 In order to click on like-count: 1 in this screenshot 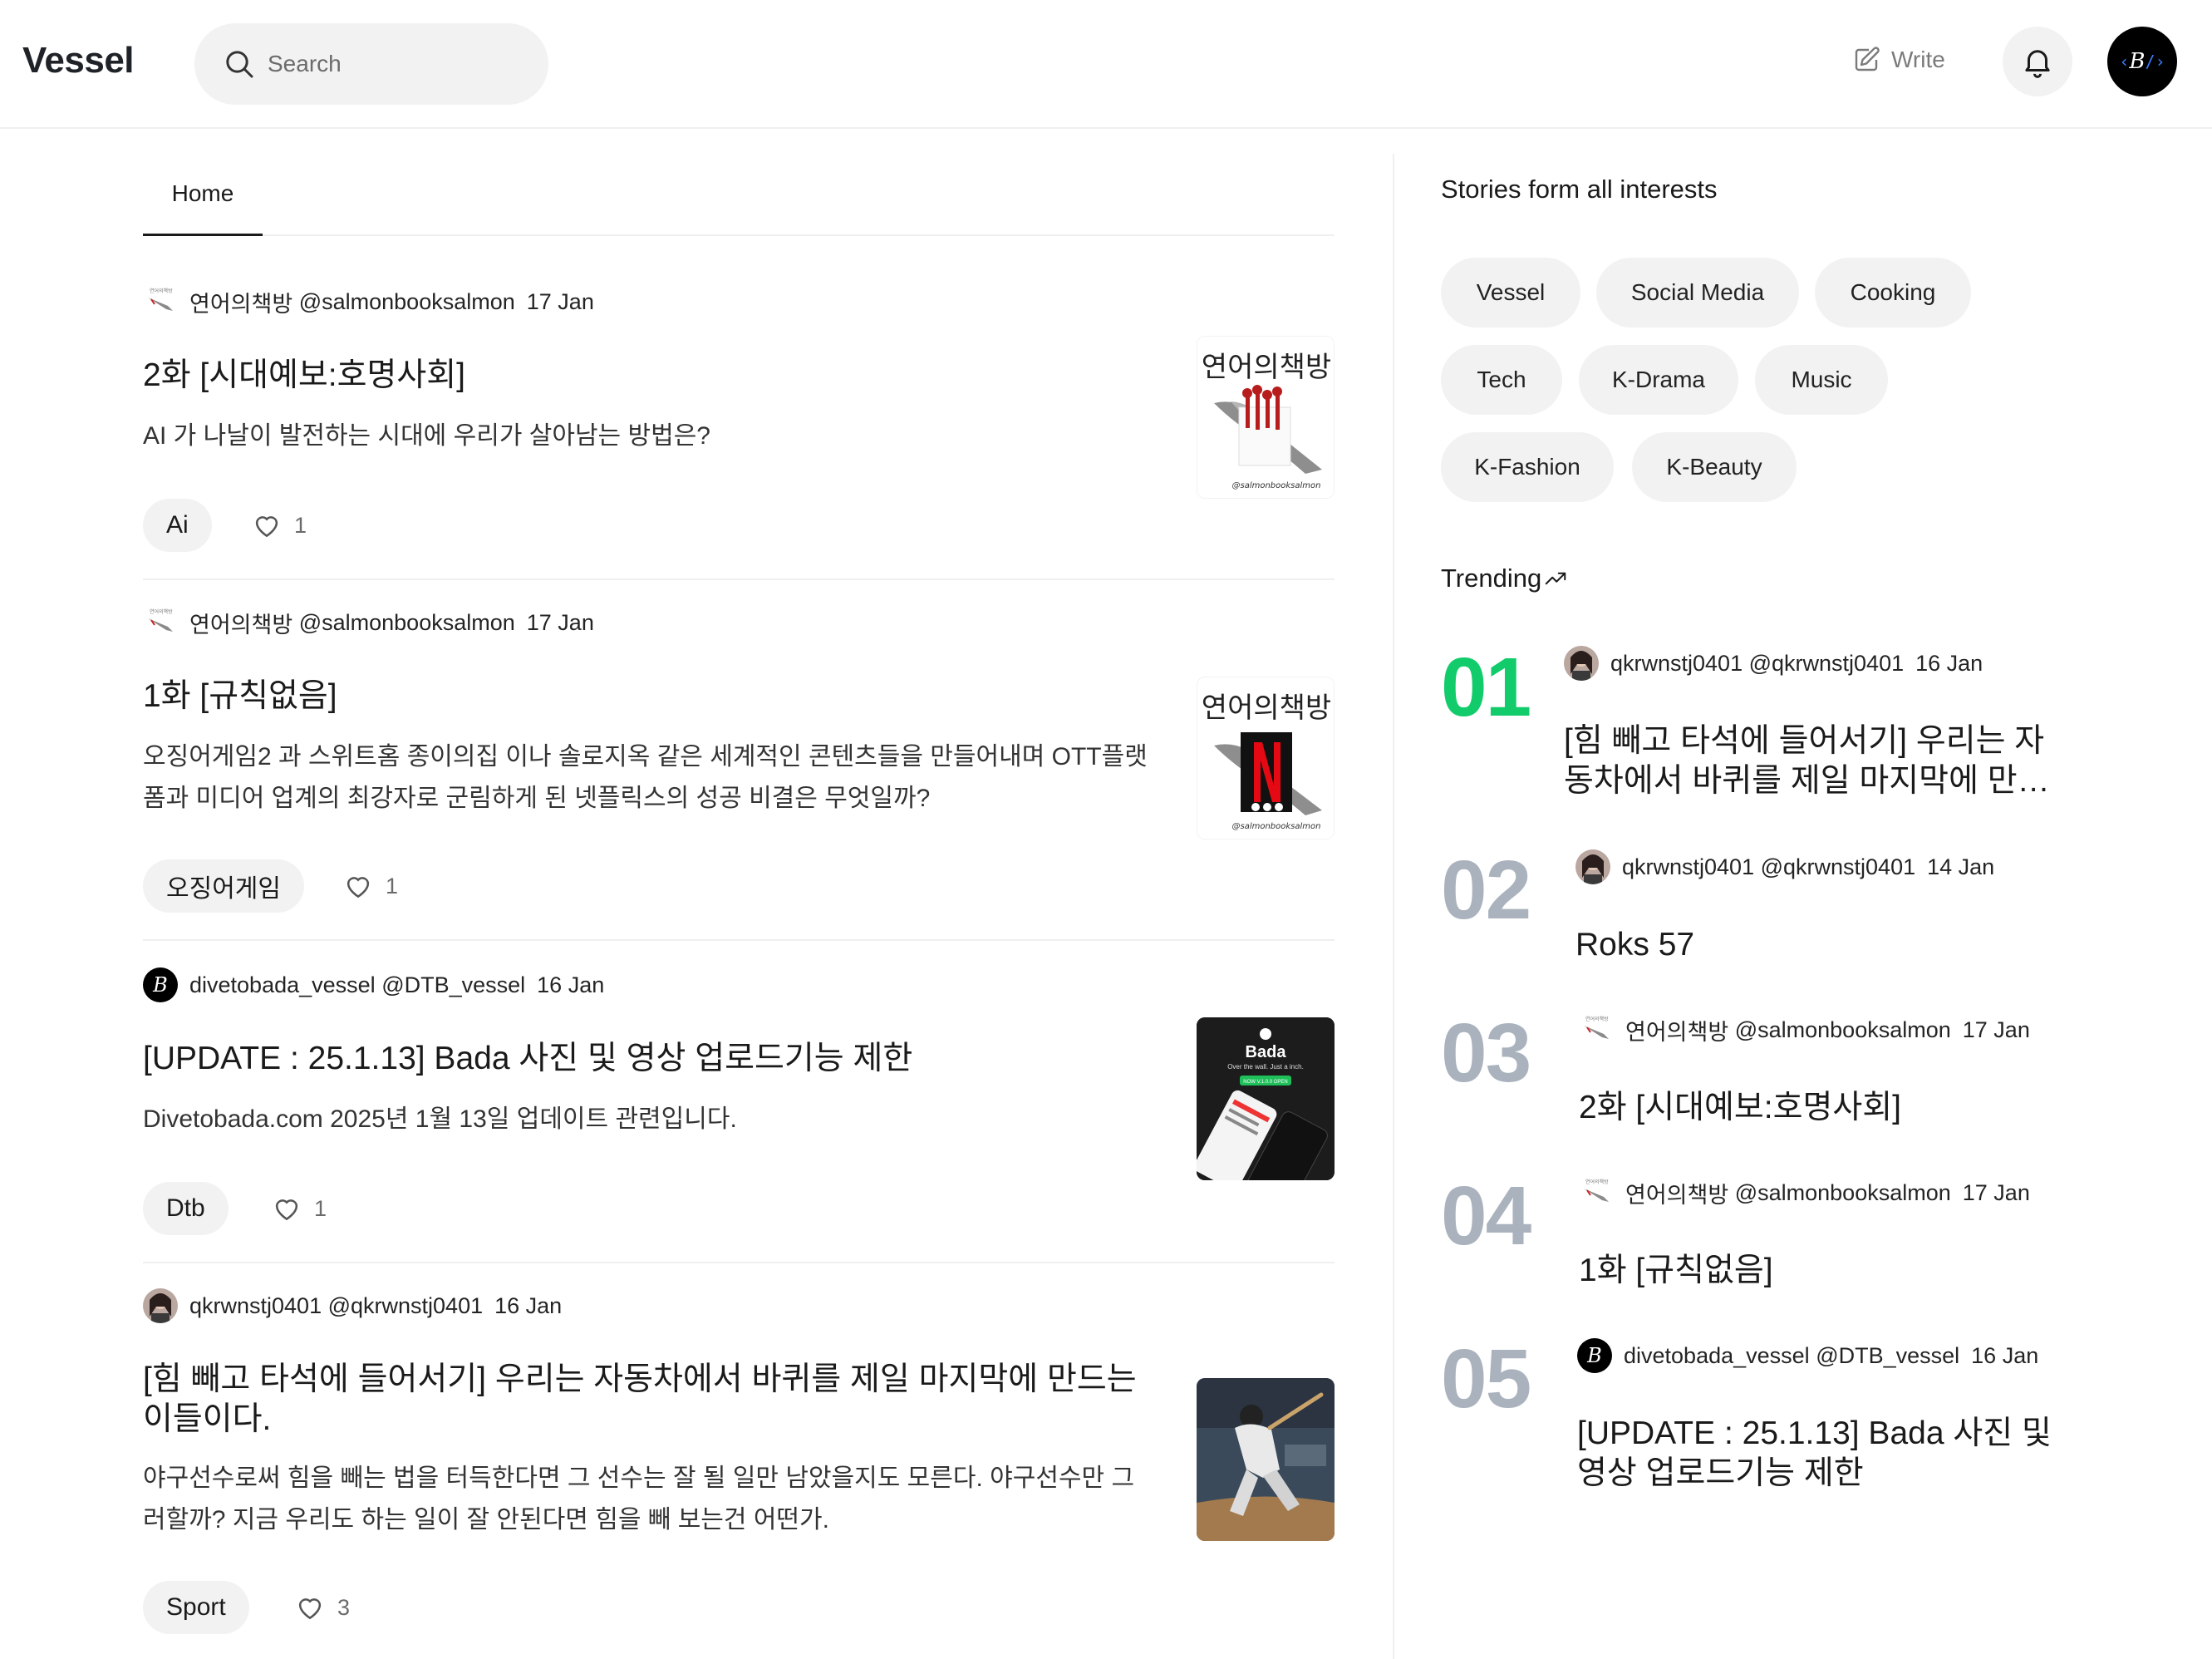, I will do `click(300, 525)`.